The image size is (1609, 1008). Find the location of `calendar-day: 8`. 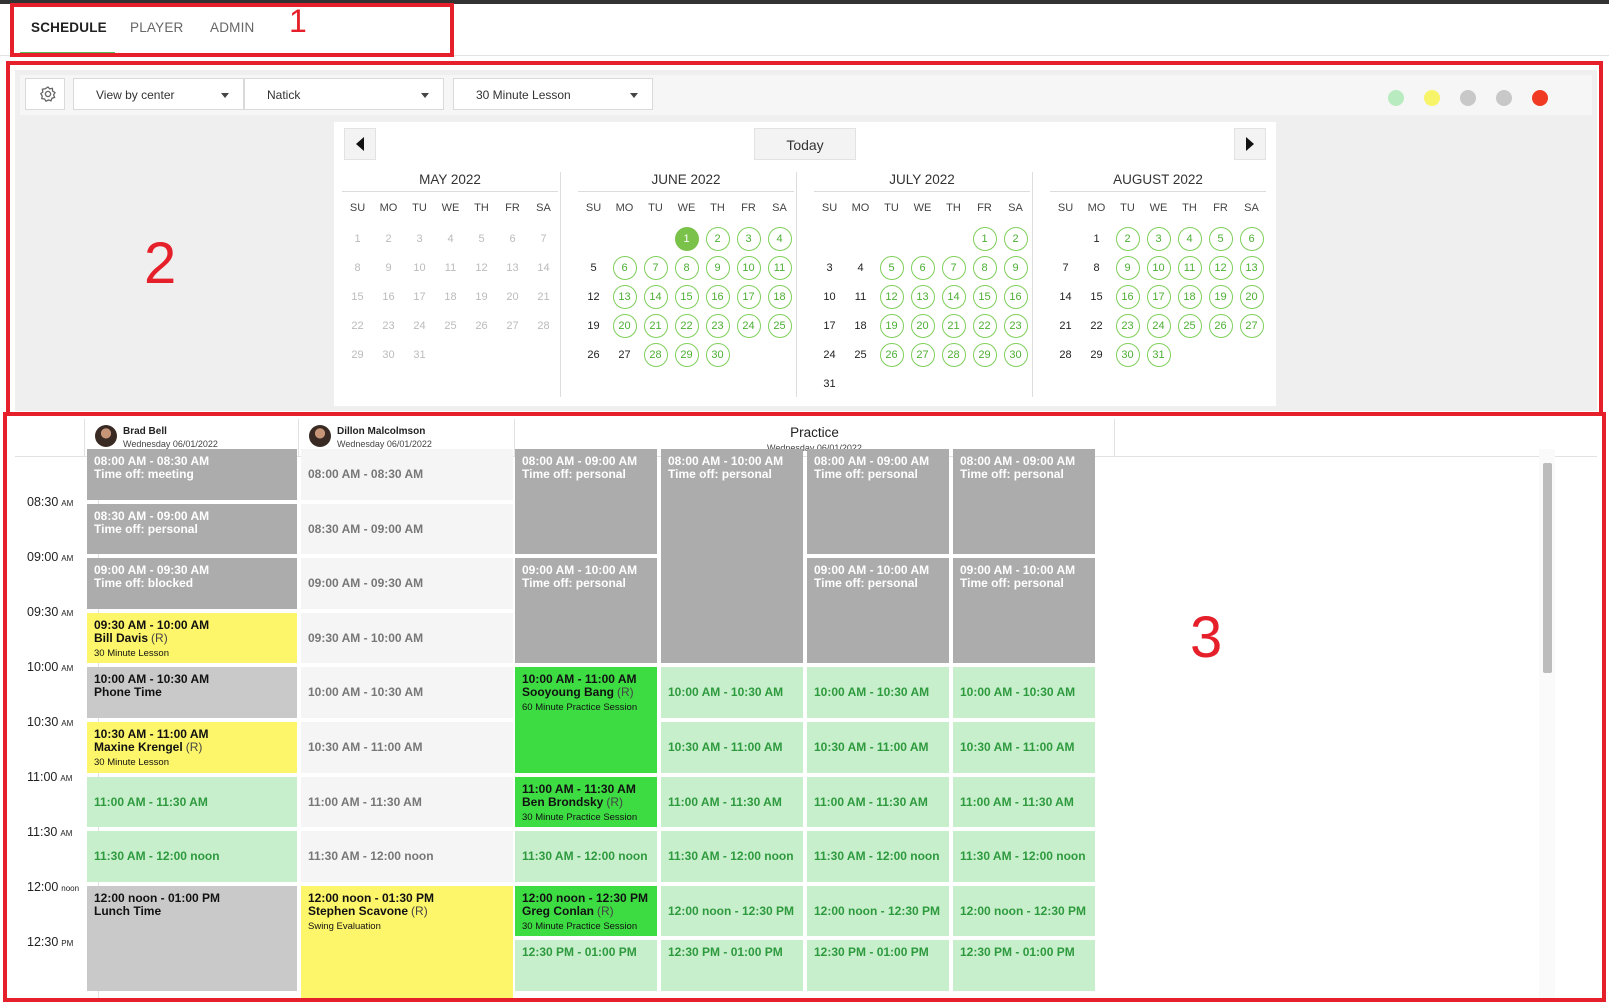

calendar-day: 8 is located at coordinates (1096, 267).